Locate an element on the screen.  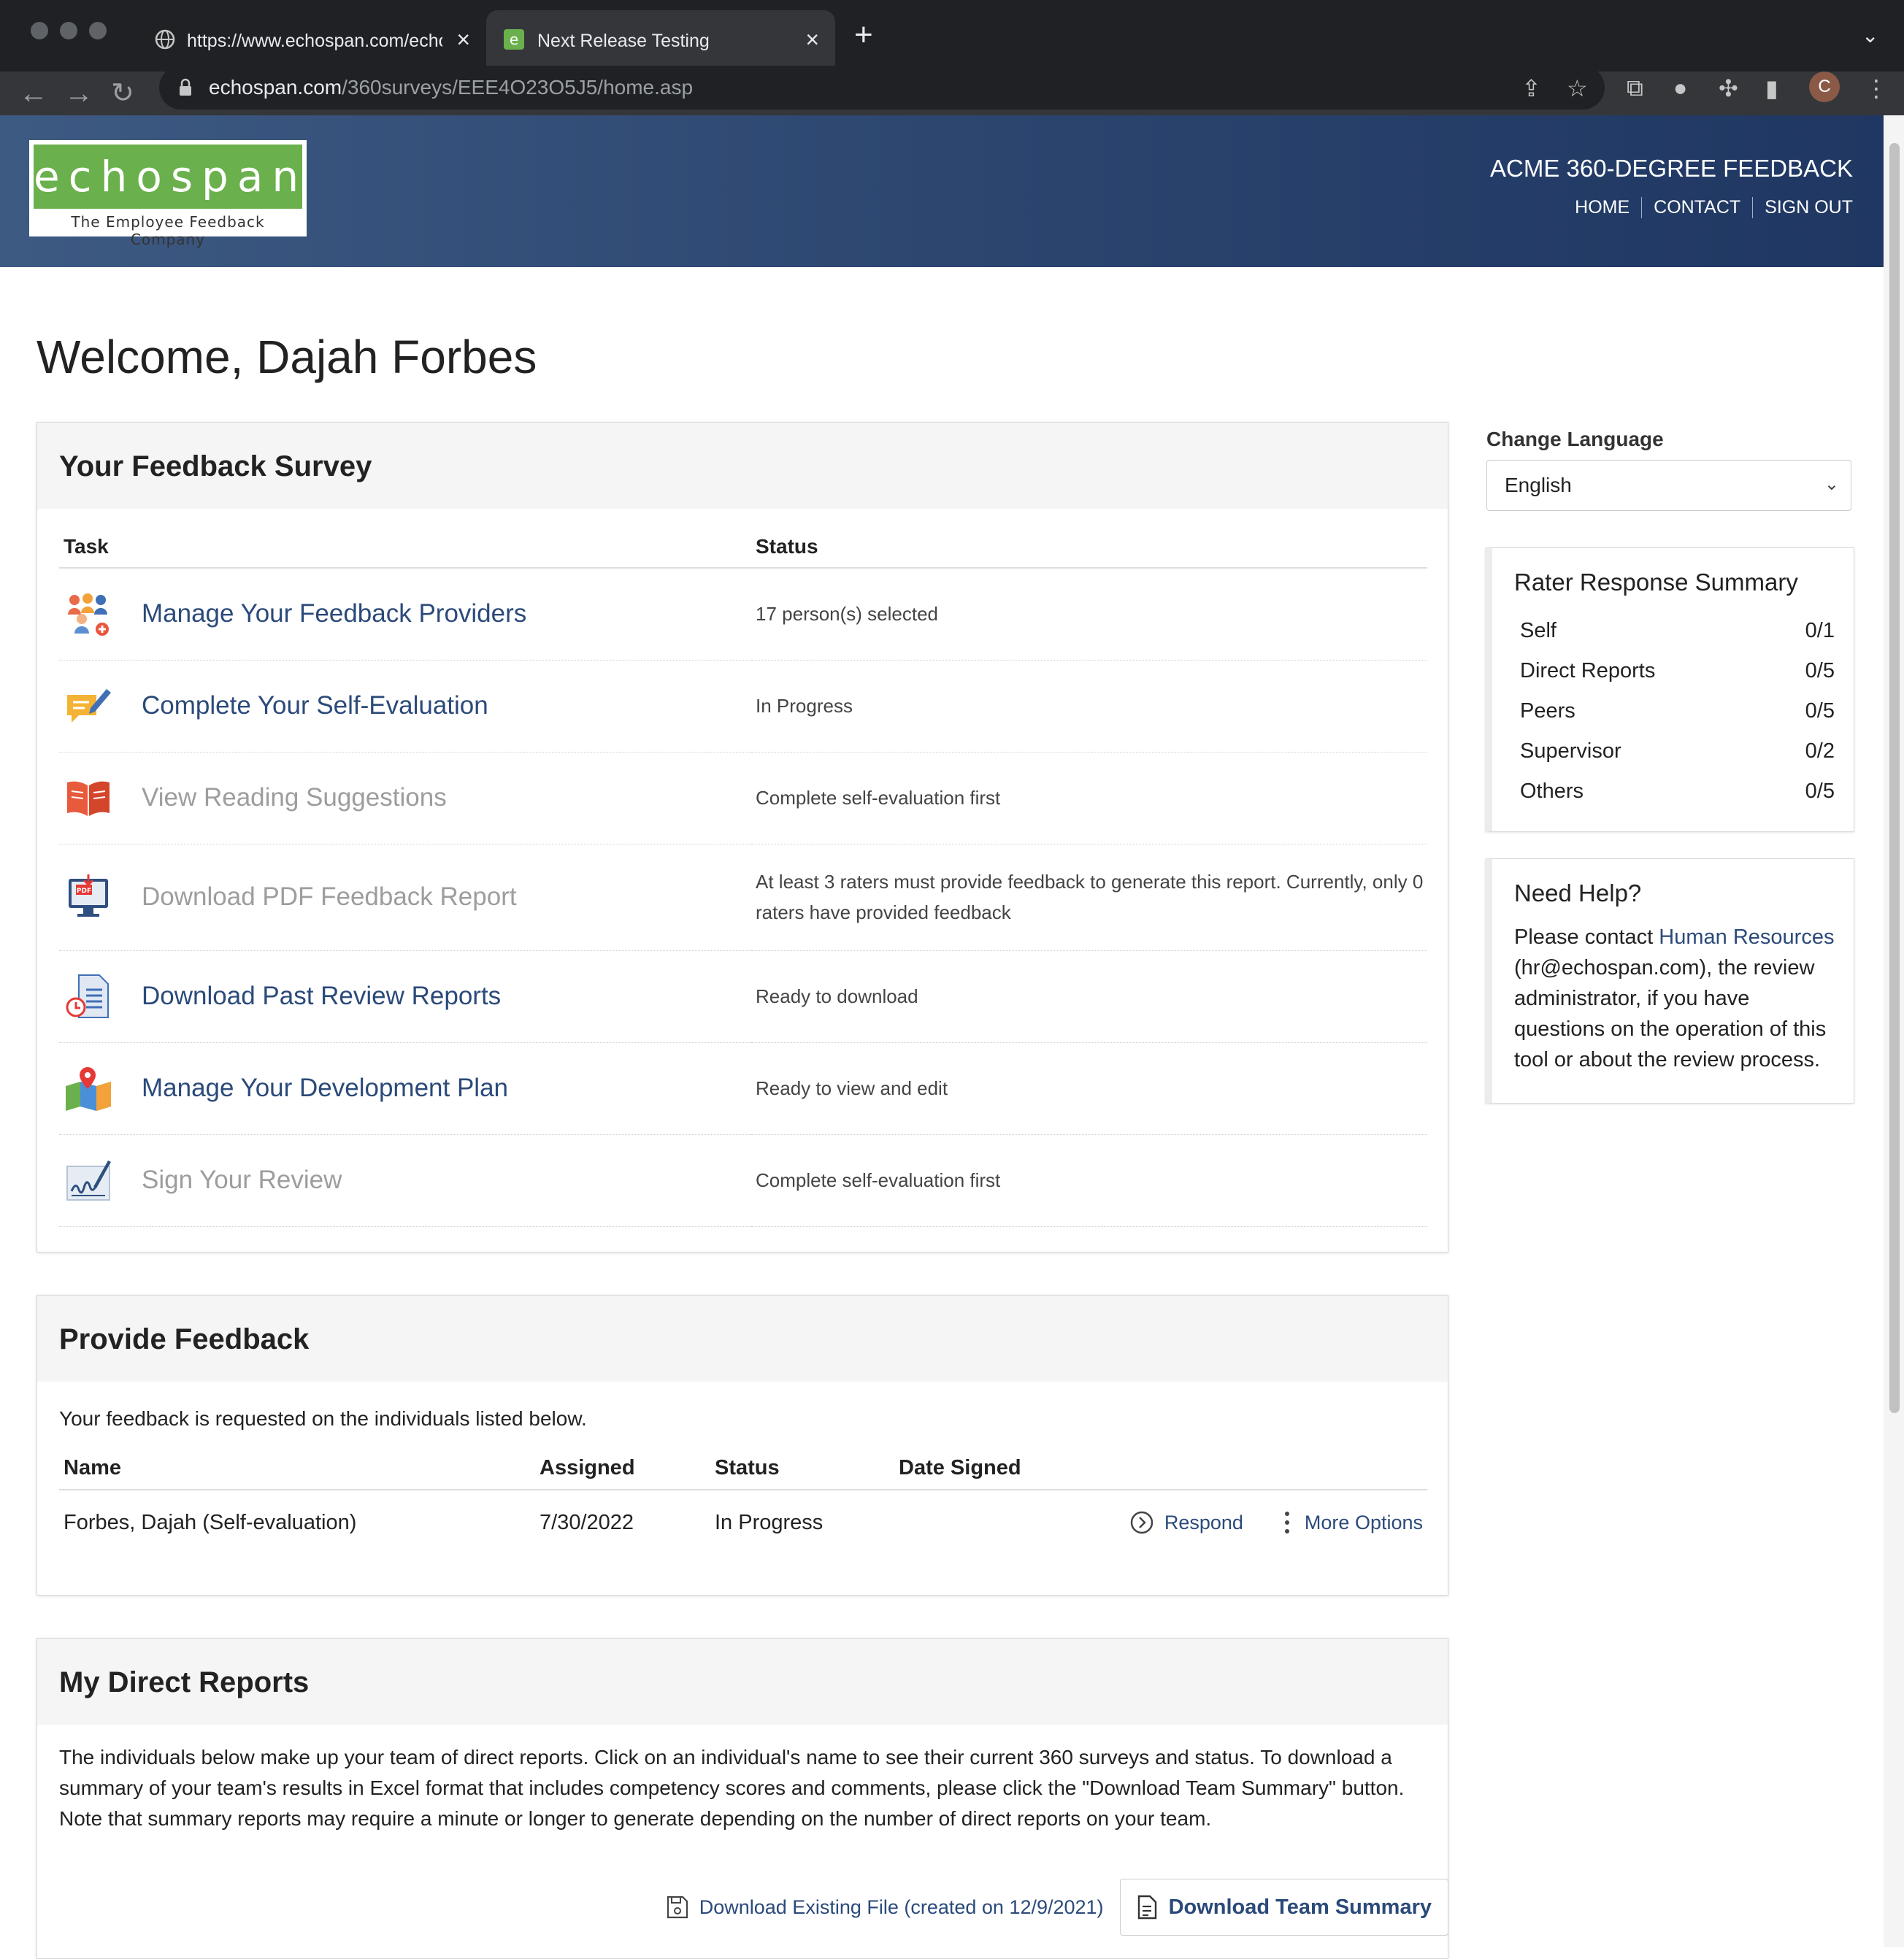
ratee-name: Forbes, Dajah (Self-evaluation) is located at coordinates (210, 1522).